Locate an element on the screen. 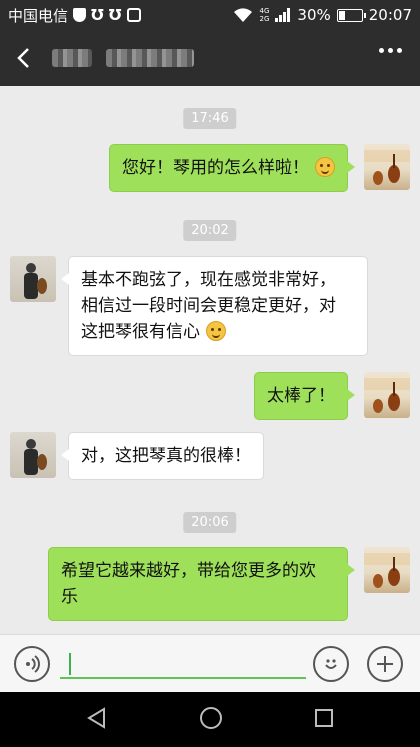 This screenshot has height=747, width=420. contact-name-redacted is located at coordinates (123, 58).